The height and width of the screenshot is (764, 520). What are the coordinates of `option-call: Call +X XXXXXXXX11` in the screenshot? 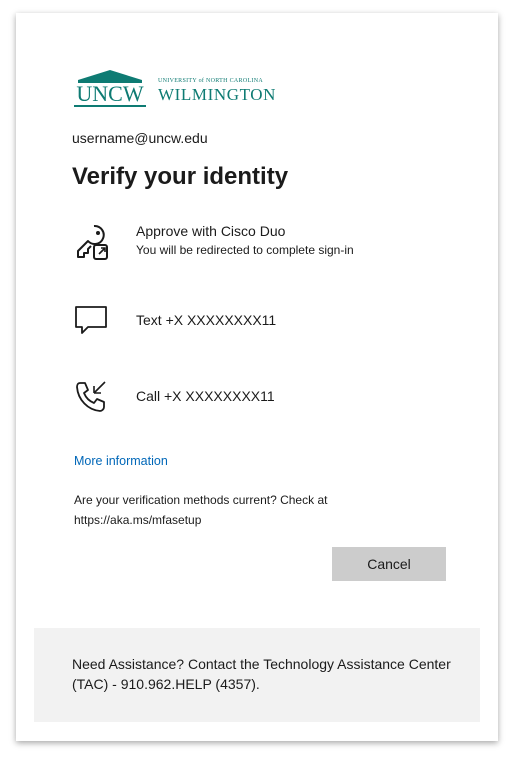 It's located at (272, 403).